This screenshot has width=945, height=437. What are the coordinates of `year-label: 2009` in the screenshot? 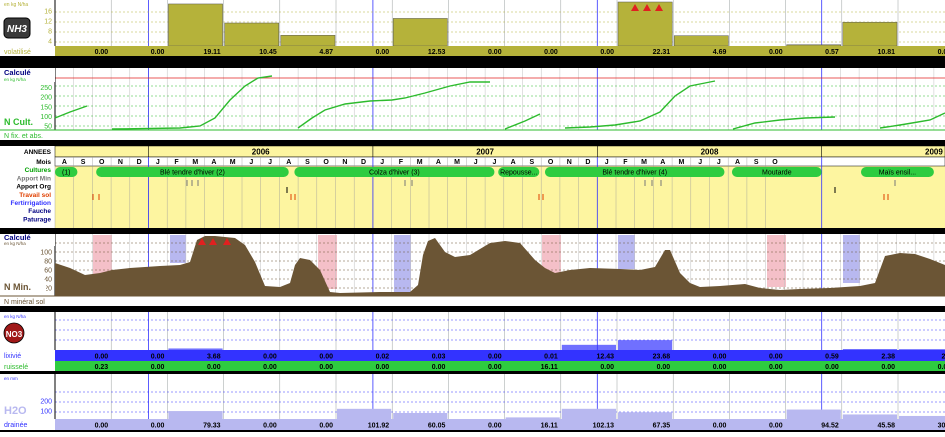 It's located at (934, 152).